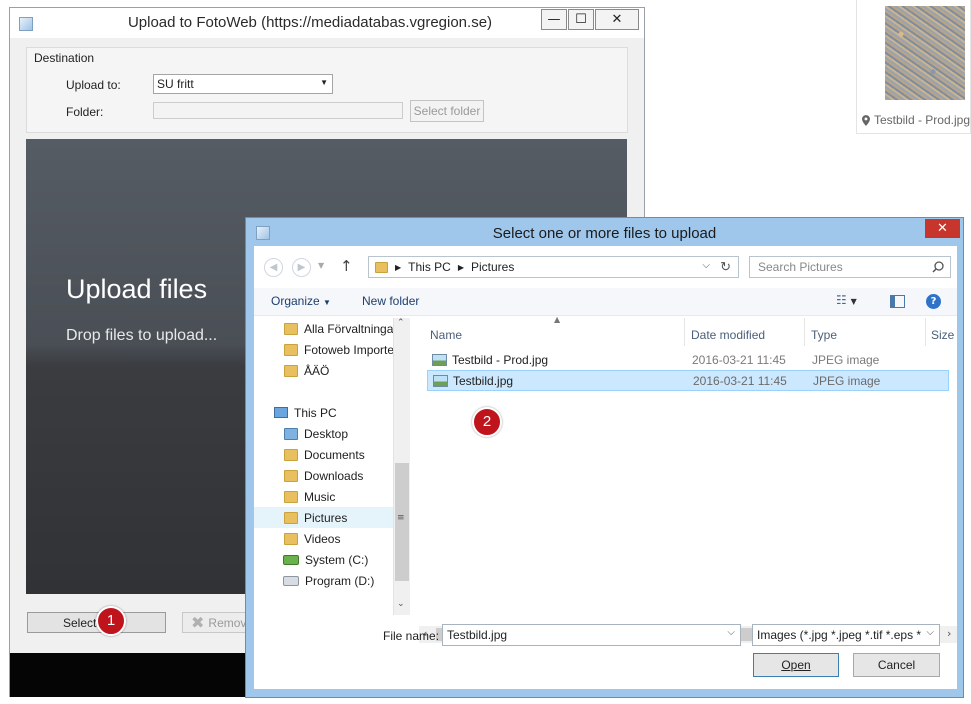 Image resolution: width=971 pixels, height=704 pixels. Describe the element at coordinates (273, 267) in the screenshot. I see `back-arrow-icon: ◀` at that location.